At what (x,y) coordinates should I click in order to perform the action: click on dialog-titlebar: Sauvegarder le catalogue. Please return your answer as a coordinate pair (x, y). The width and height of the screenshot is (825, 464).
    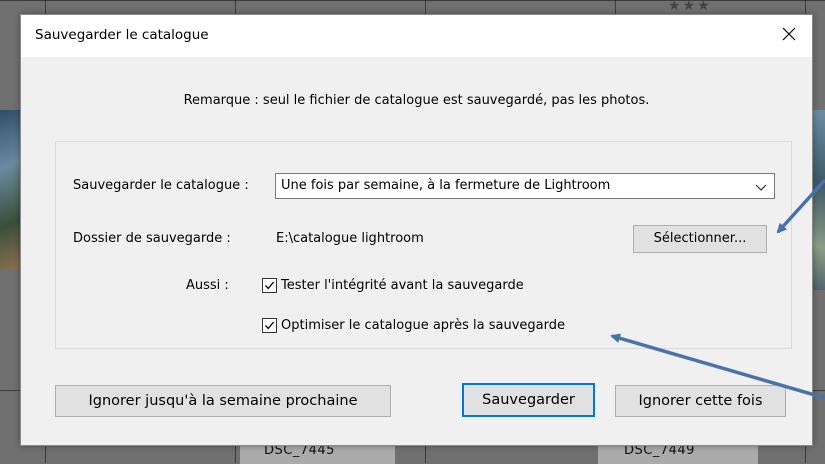
    Looking at the image, I should click on (416, 36).